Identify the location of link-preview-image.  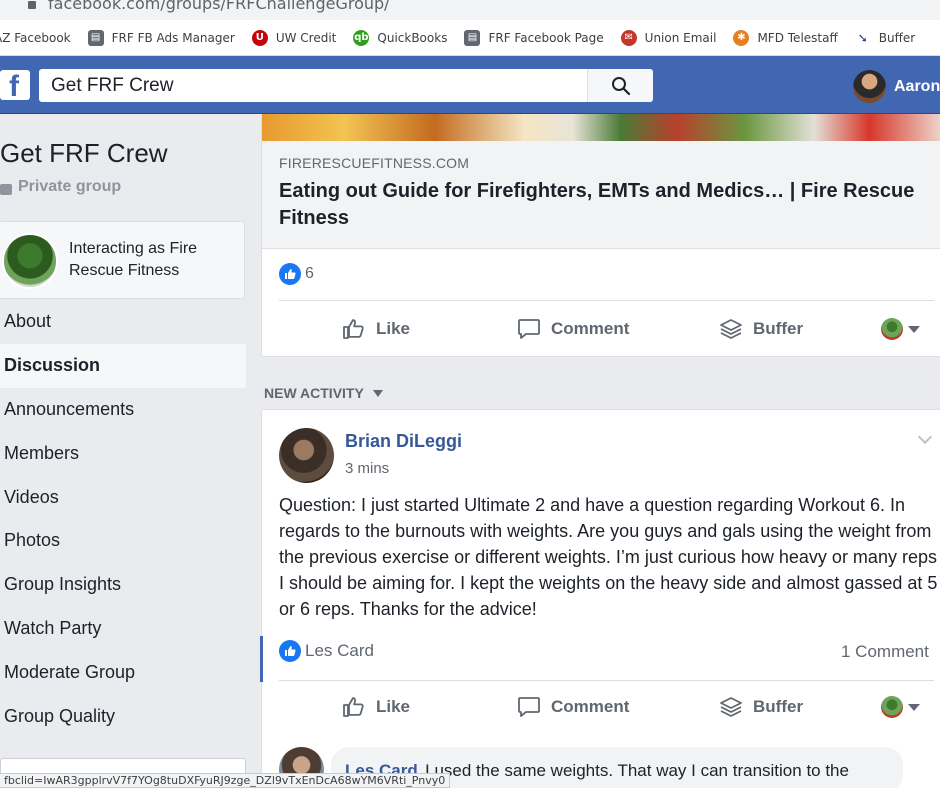
(601, 127).